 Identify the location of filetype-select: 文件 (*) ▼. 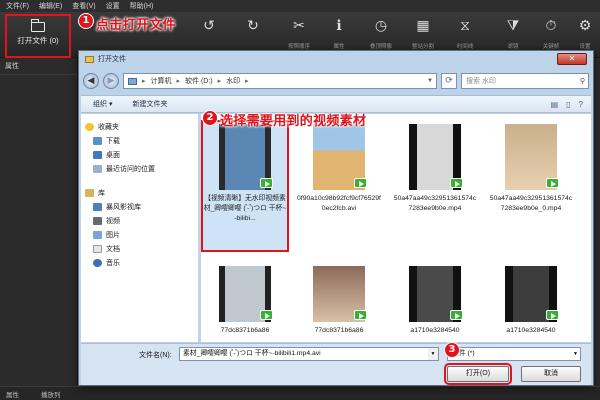
(514, 354).